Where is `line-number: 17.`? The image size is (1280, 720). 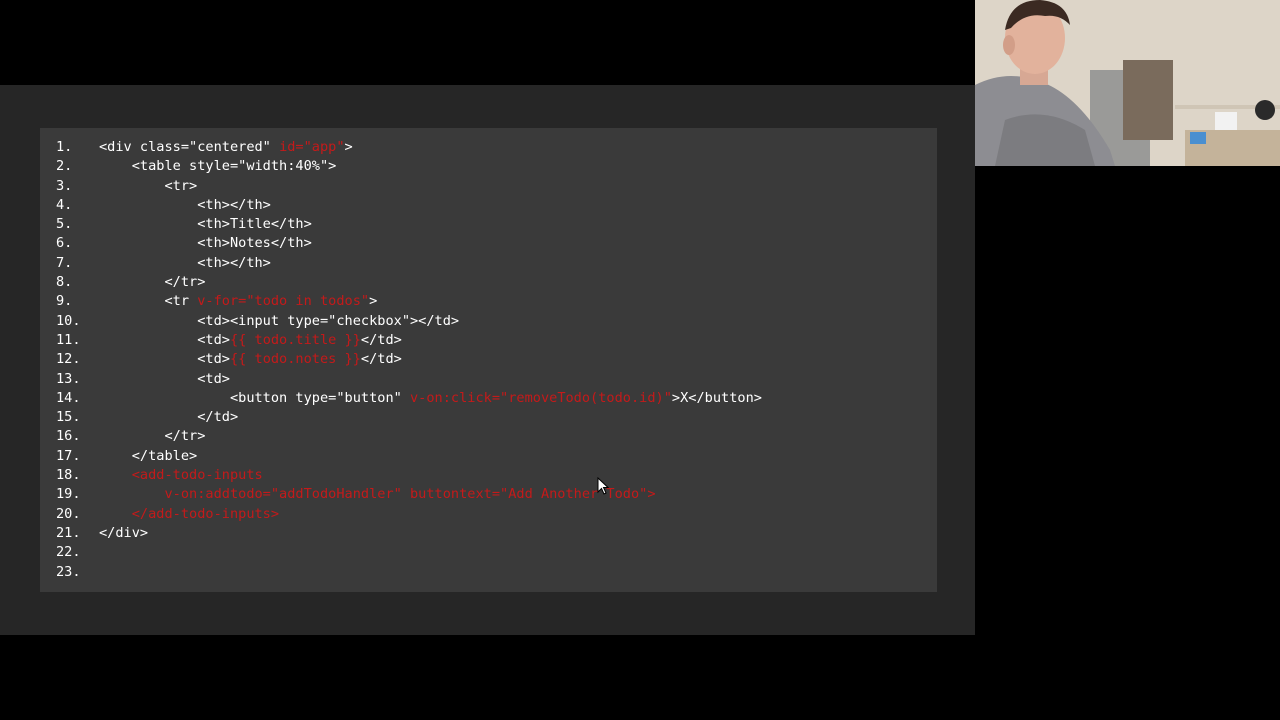
line-number: 17. is located at coordinates (68, 455).